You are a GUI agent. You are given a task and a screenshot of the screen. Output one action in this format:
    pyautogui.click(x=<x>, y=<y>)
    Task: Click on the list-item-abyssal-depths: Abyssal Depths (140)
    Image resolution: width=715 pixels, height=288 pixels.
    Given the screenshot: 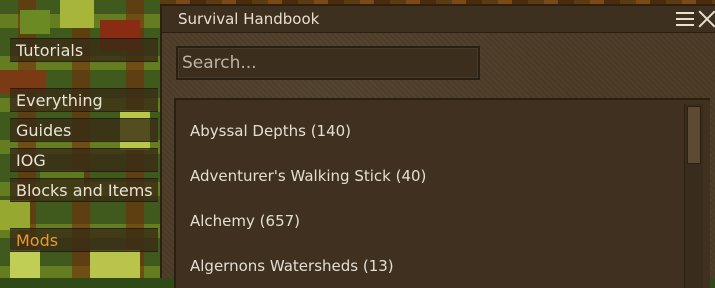 What is the action you would take?
    pyautogui.click(x=270, y=131)
    